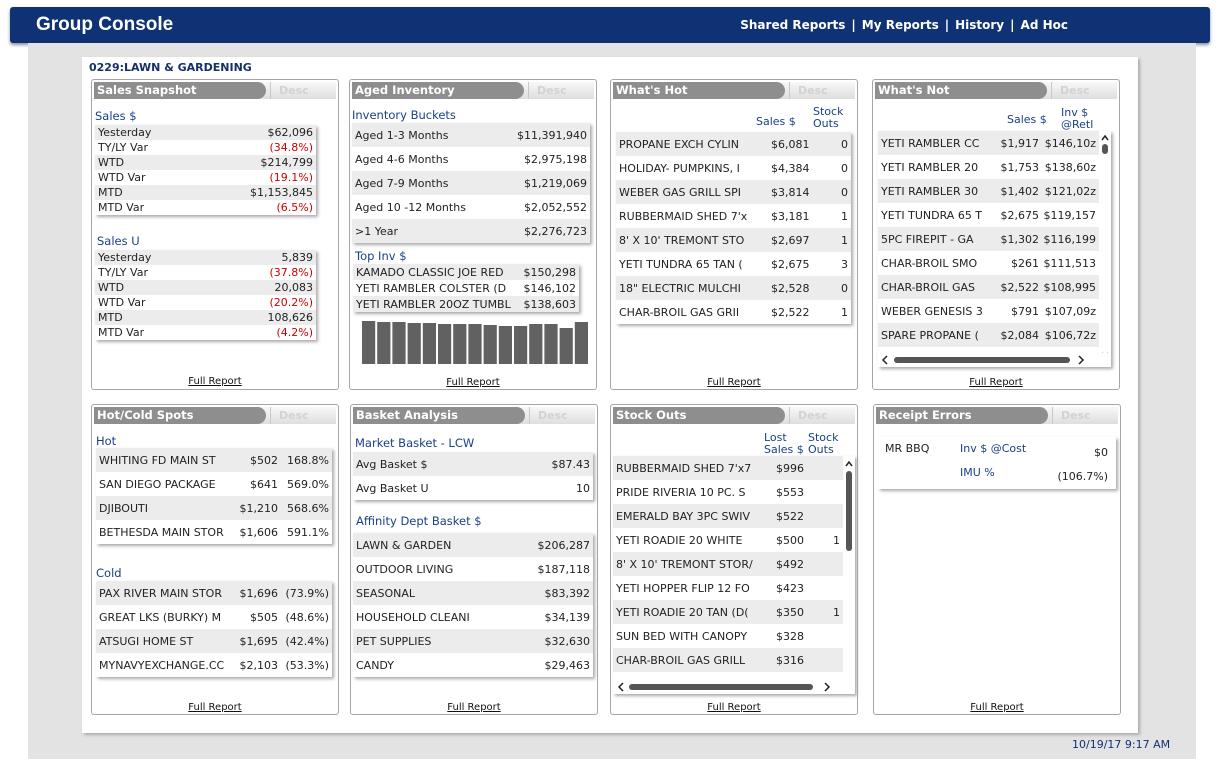 Image resolution: width=1227 pixels, height=773 pixels. I want to click on metric-value: 20,083, so click(294, 287).